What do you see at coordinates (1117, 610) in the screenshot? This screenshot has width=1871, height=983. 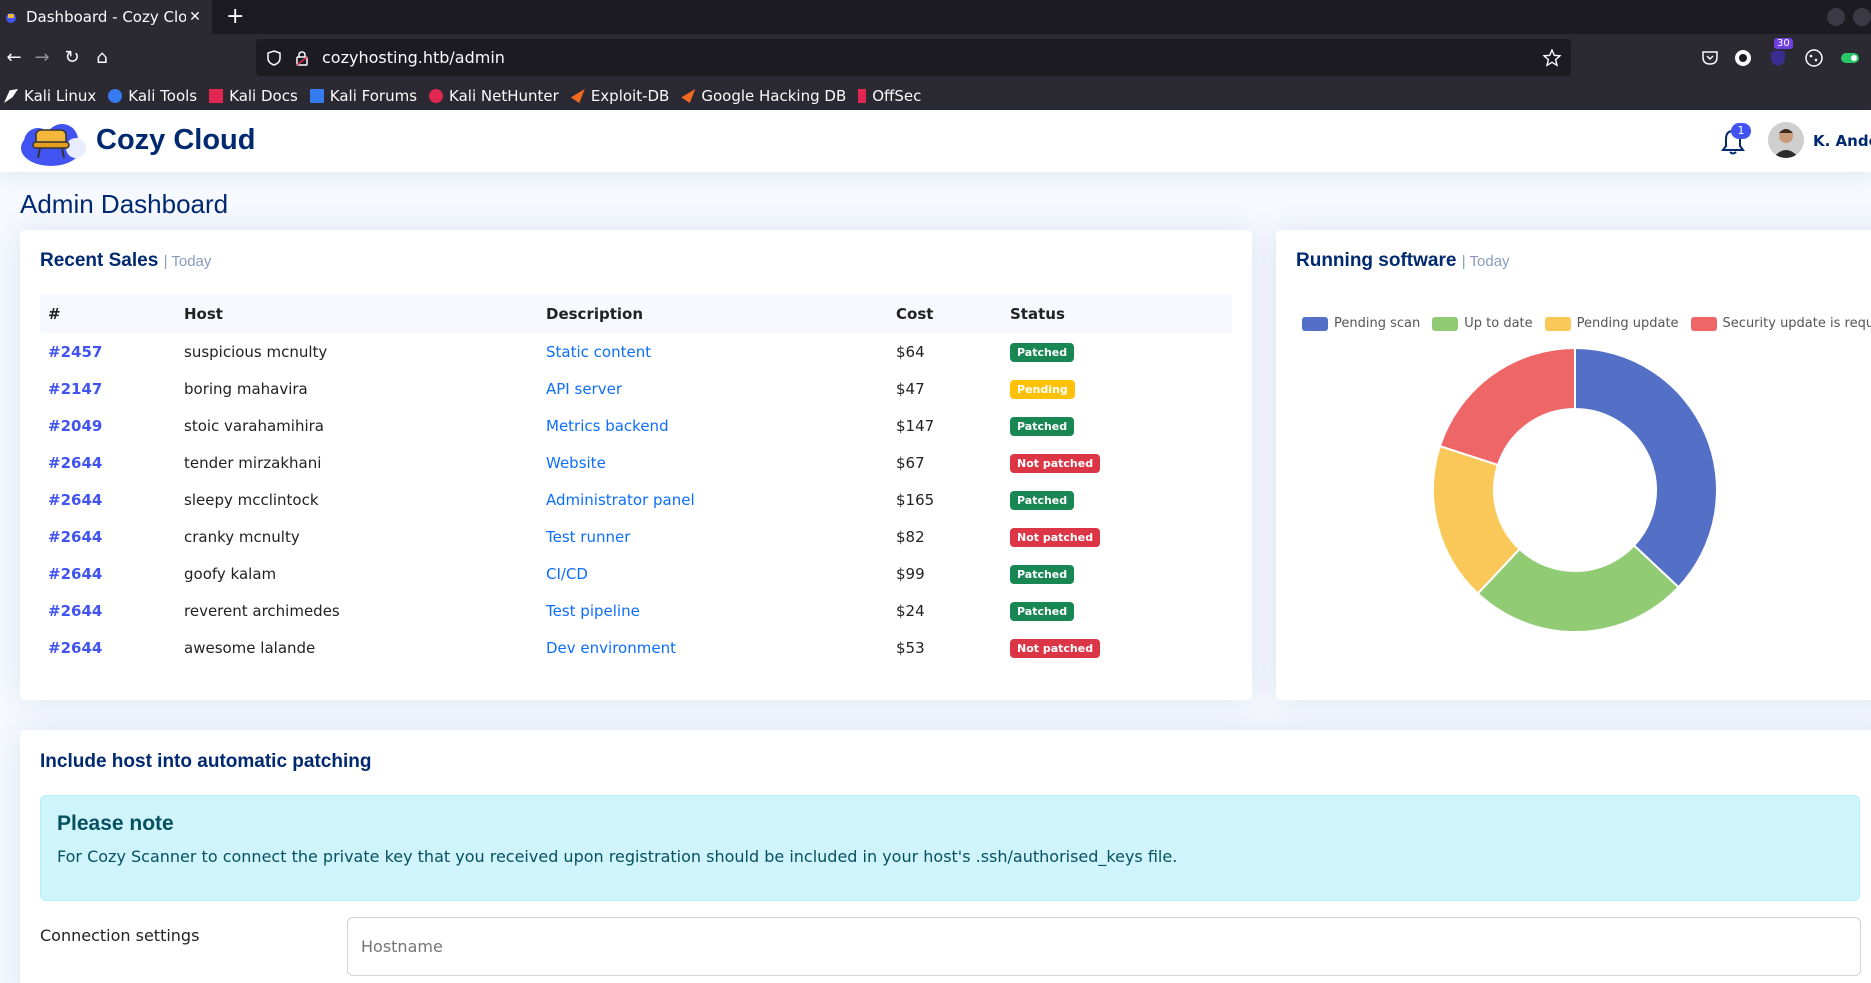 I see `row-status: Patched` at bounding box center [1117, 610].